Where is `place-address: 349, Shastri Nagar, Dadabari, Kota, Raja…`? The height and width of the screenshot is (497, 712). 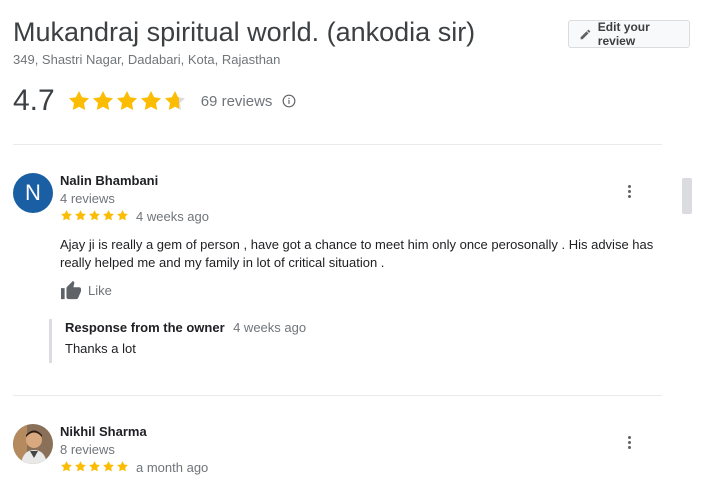
place-address: 349, Shastri Nagar, Dadabari, Kota, Raja… is located at coordinates (147, 59).